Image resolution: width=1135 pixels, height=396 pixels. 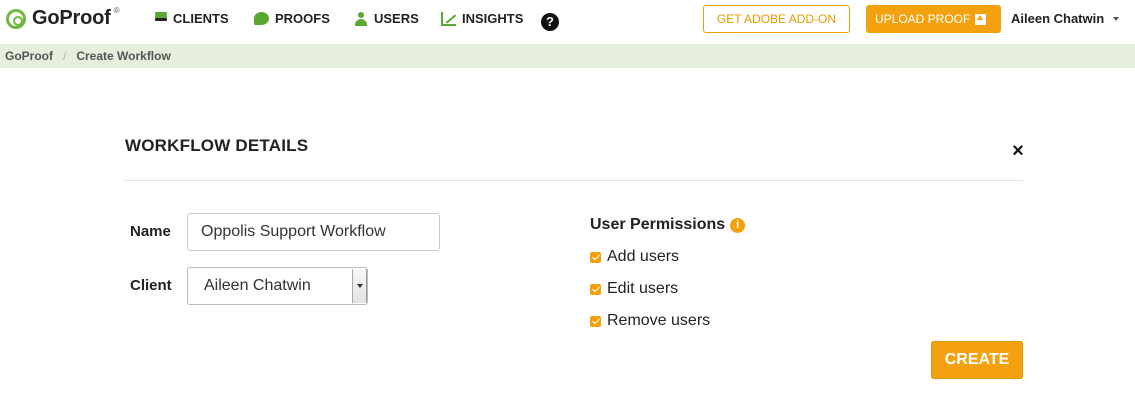 I want to click on caret-down-icon, so click(x=1116, y=18).